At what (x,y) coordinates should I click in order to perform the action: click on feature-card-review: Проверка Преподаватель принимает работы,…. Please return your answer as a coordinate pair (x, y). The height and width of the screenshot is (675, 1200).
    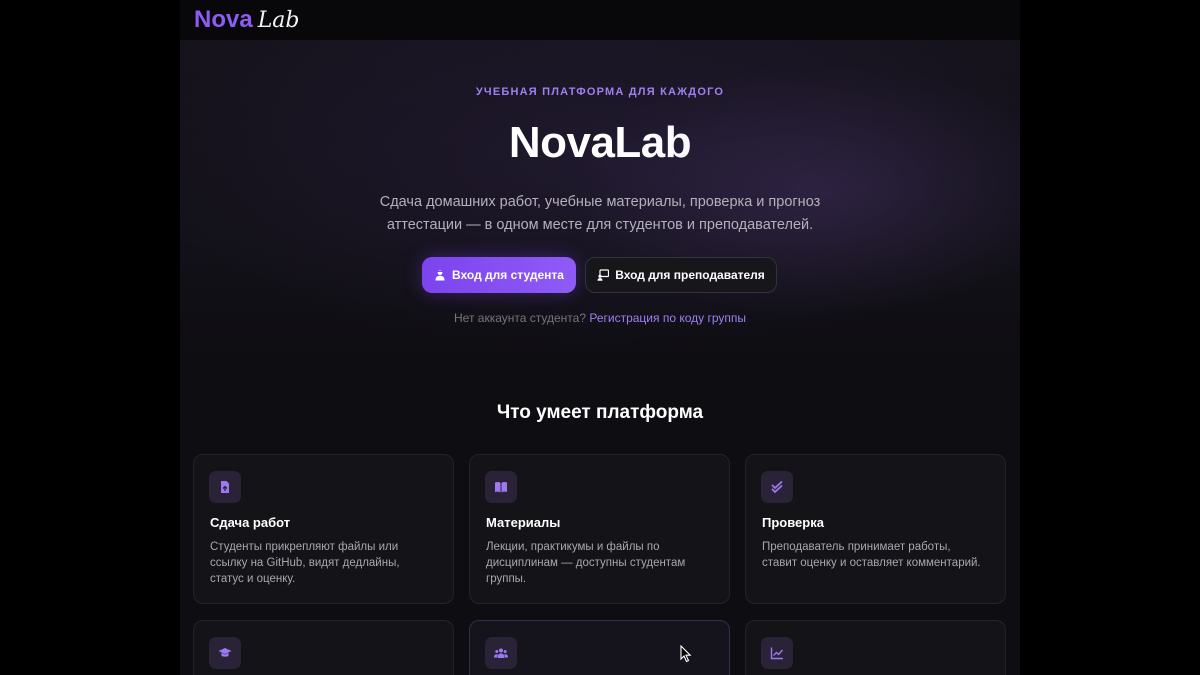
    Looking at the image, I should click on (875, 529).